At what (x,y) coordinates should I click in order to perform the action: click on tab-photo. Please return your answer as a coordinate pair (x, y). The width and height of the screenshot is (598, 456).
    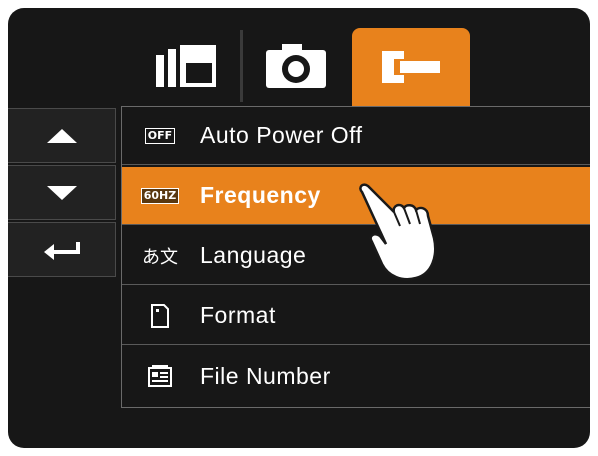
    Looking at the image, I should click on (296, 66).